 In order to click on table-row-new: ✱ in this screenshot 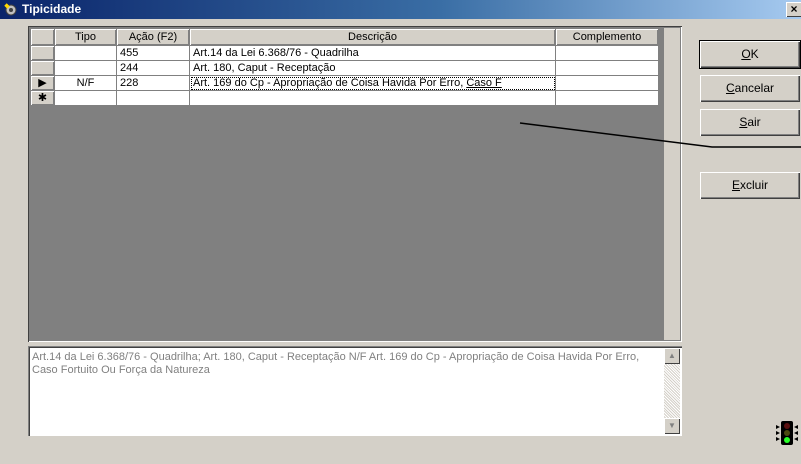, I will do `click(344, 98)`.